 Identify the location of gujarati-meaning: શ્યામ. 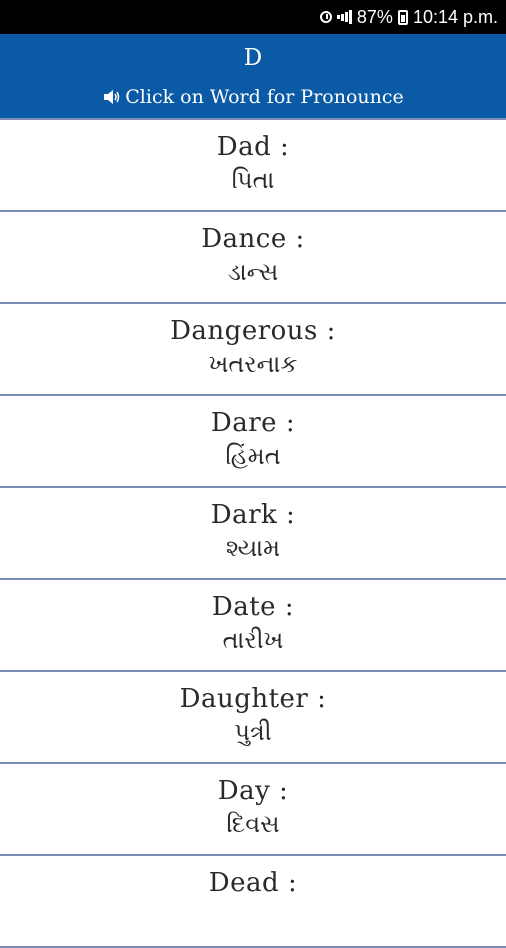
(253, 548).